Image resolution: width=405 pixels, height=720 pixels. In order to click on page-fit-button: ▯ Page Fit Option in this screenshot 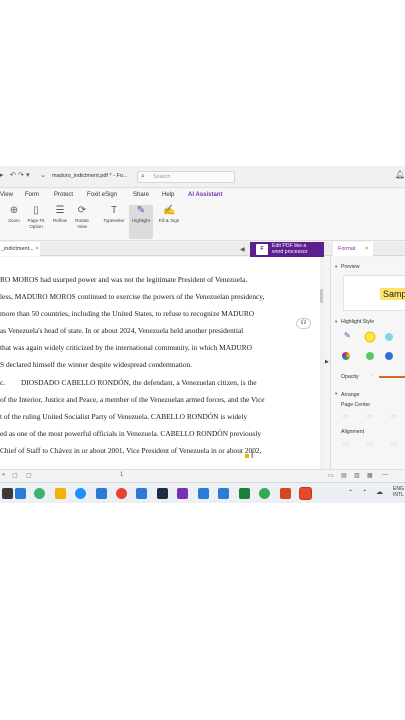, I will do `click(36, 222)`.